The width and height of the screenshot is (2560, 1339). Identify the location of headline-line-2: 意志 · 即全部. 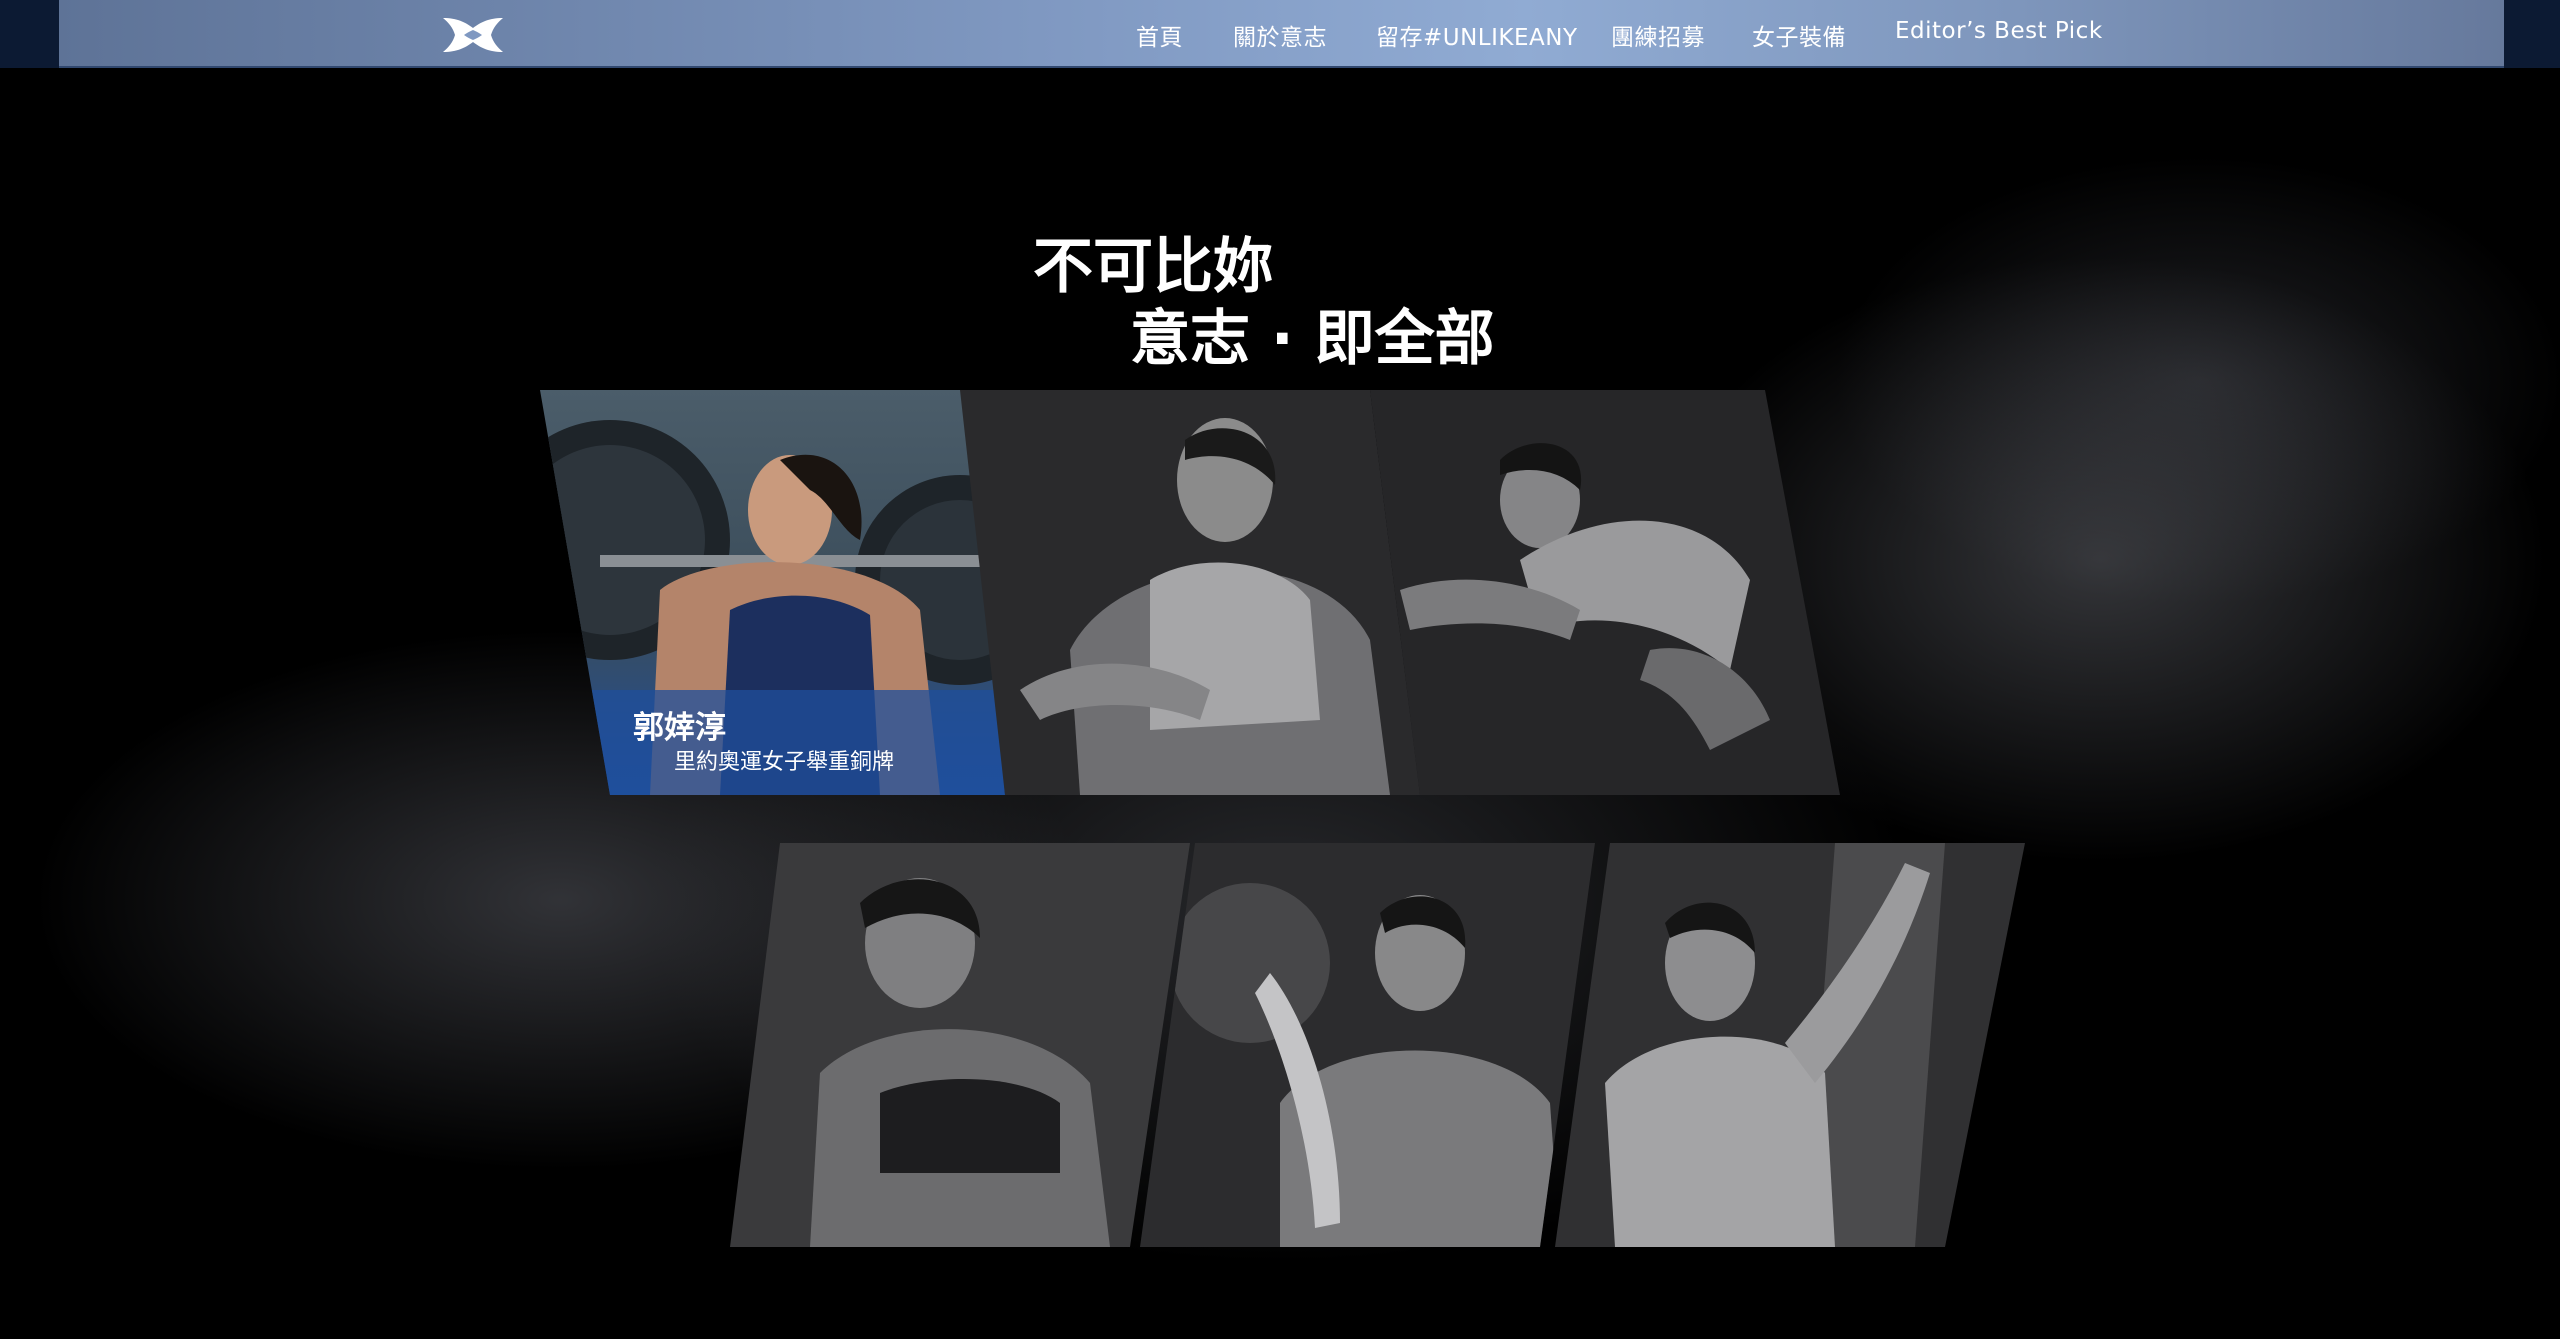
(1312, 339).